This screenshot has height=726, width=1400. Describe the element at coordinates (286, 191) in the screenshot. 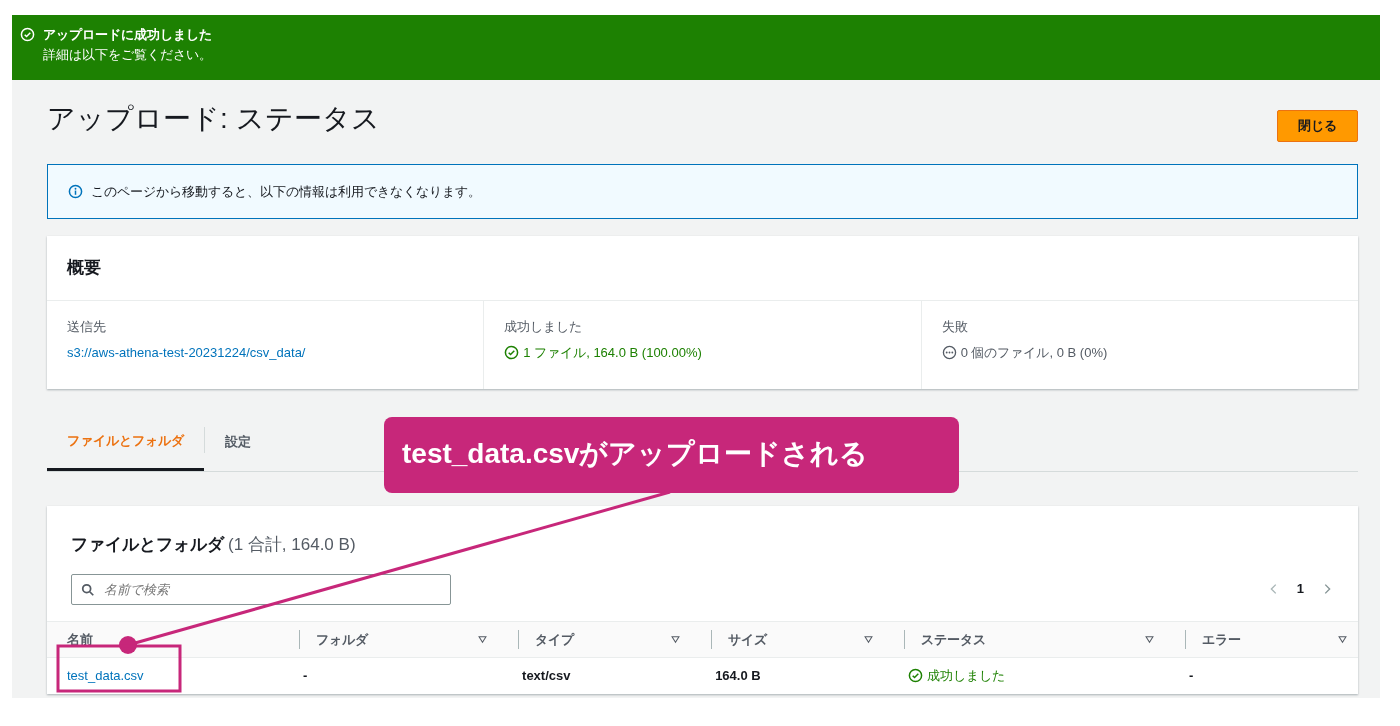

I see `info-text: このページから移動すると、以下の情報は利用できなくなります。` at that location.